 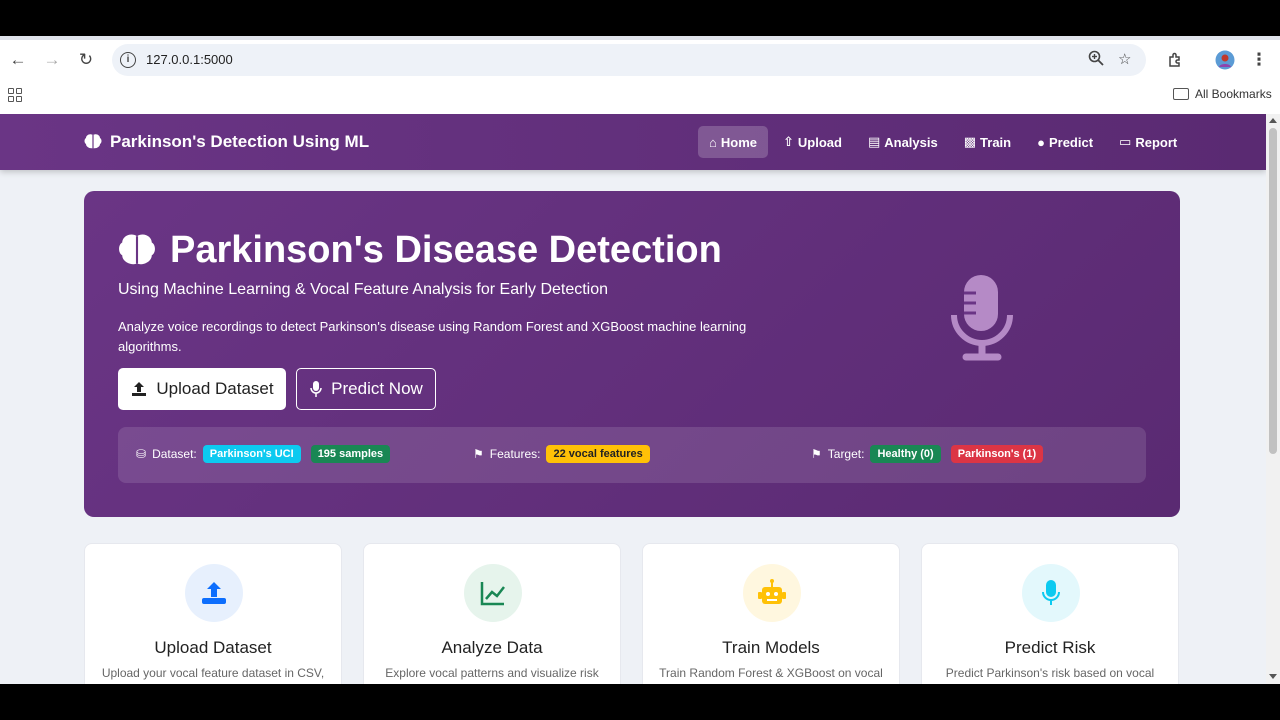 I want to click on microphone-icon: ●, so click(x=1041, y=142).